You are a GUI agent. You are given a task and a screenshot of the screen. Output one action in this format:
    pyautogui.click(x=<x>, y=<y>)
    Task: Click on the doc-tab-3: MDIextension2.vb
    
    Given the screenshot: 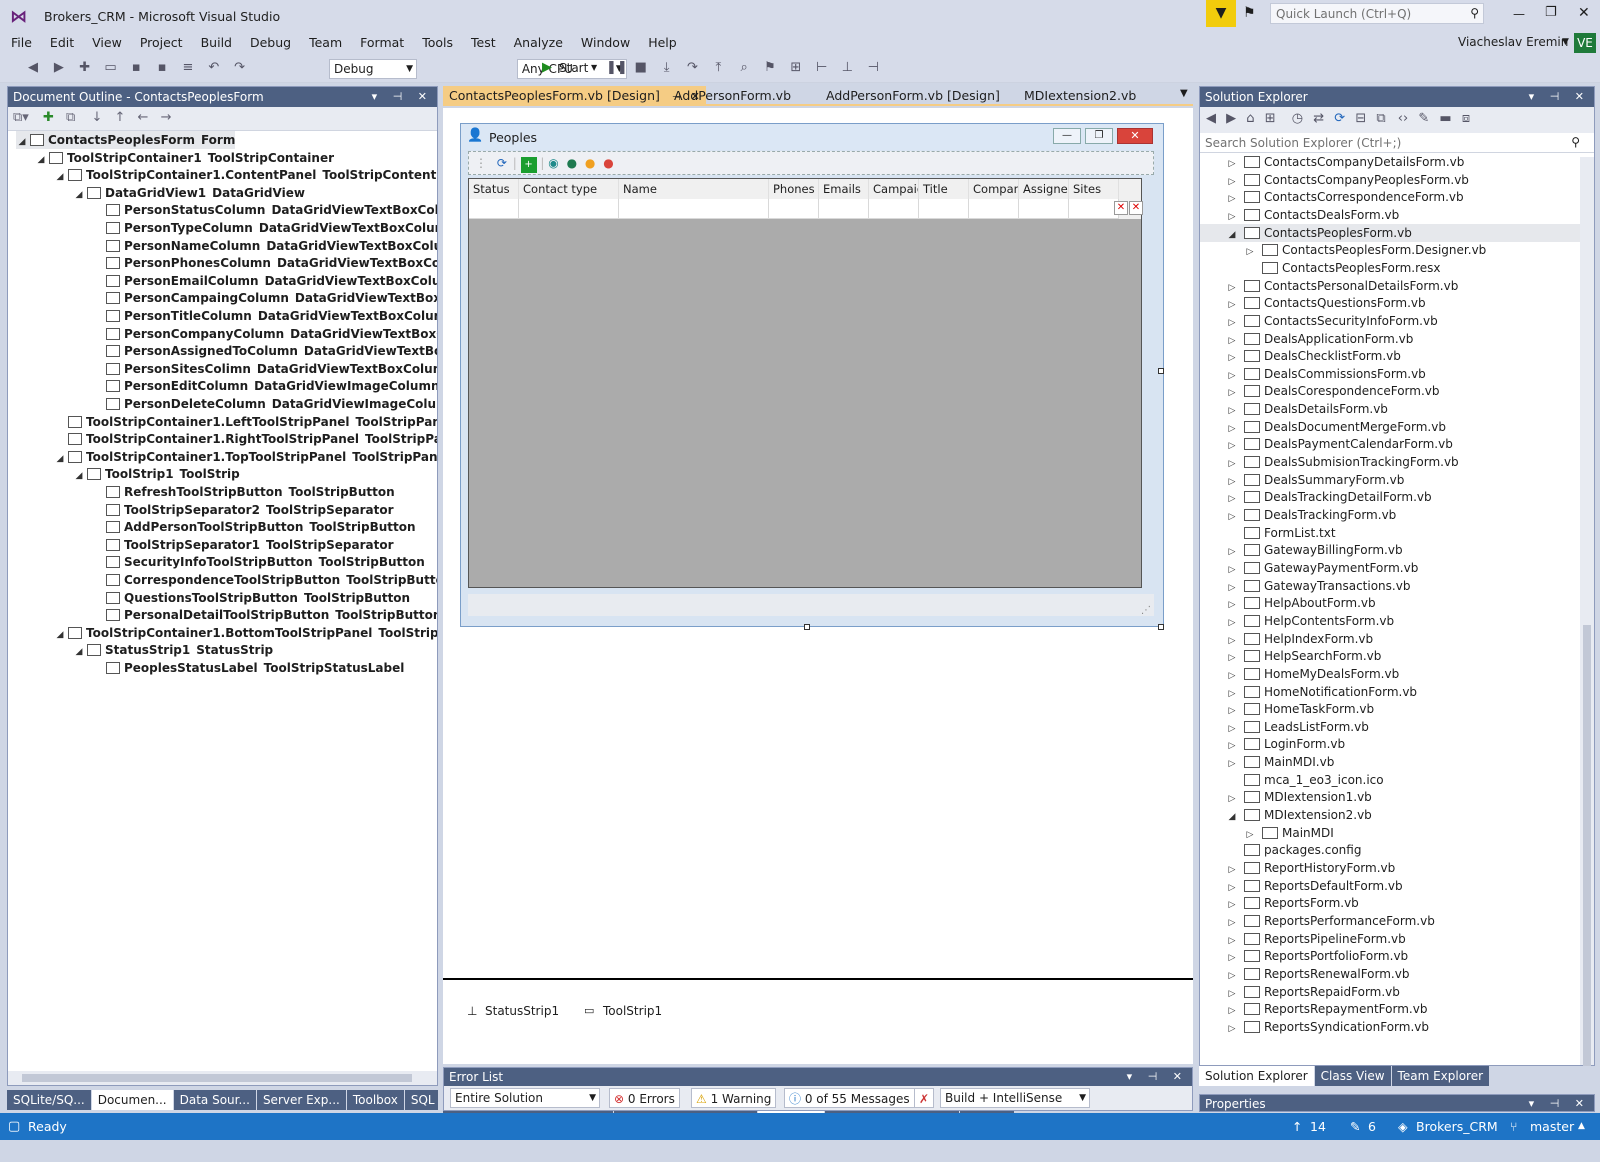 What is the action you would take?
    pyautogui.click(x=1080, y=96)
    